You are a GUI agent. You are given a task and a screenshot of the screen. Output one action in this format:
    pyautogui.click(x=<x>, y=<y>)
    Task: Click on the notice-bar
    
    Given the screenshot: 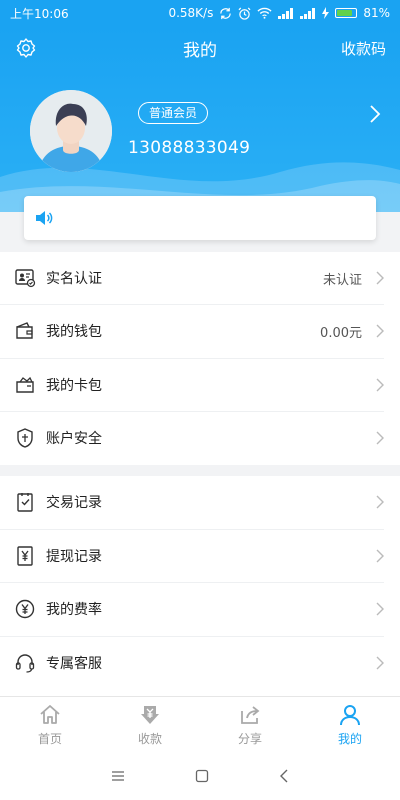 What is the action you would take?
    pyautogui.click(x=200, y=218)
    